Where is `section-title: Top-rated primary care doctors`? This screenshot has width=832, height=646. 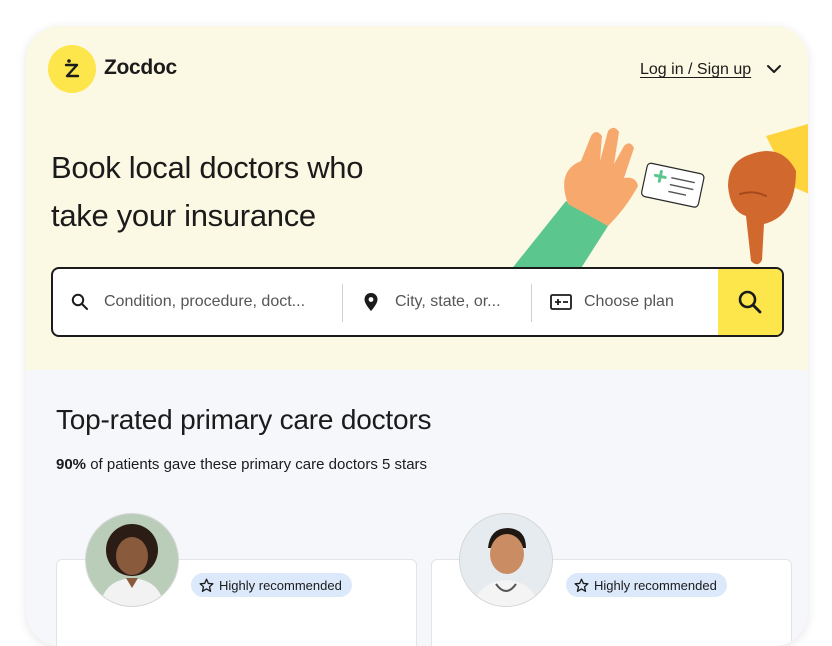
section-title: Top-rated primary care doctors is located at coordinates (244, 419).